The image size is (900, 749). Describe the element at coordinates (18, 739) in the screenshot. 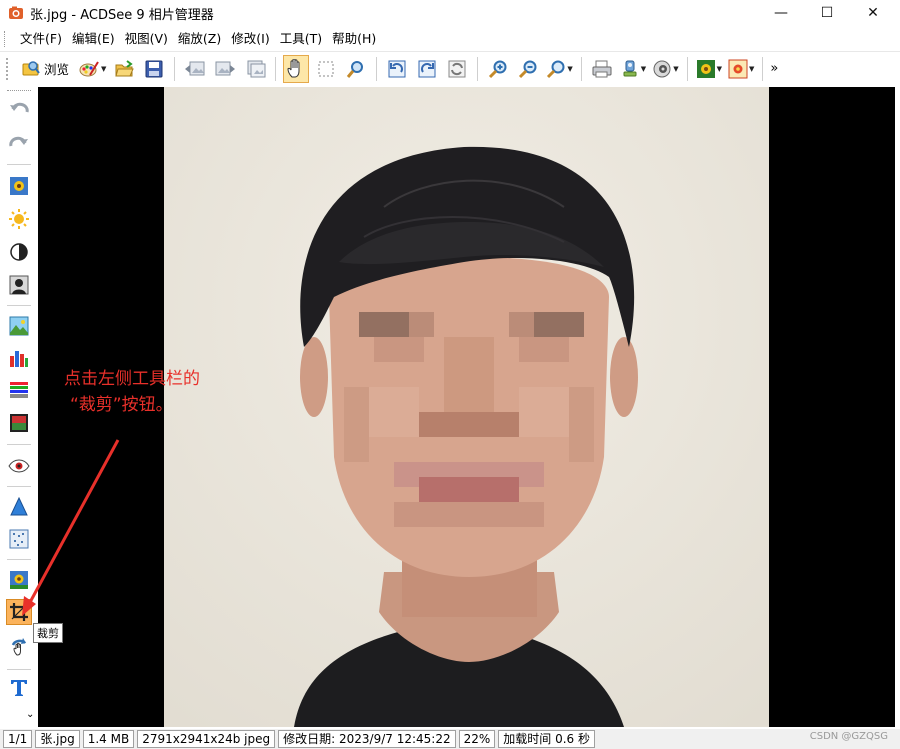

I see `status-image-index: 1/1` at that location.